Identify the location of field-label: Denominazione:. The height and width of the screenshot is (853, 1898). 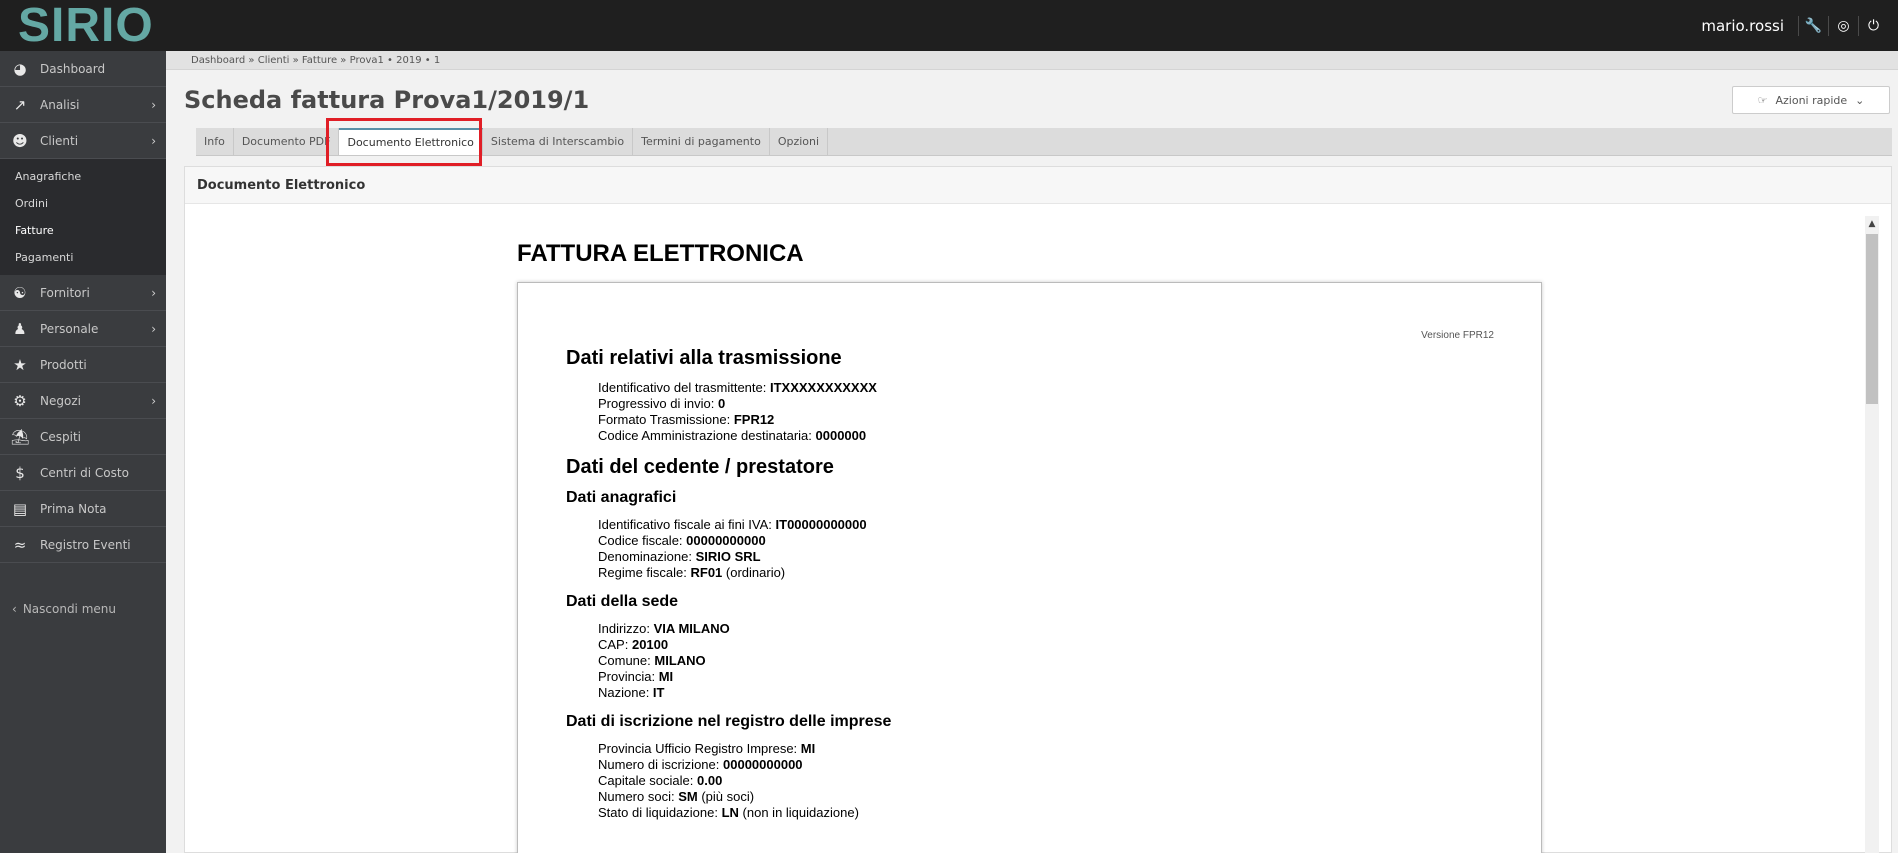
(647, 556).